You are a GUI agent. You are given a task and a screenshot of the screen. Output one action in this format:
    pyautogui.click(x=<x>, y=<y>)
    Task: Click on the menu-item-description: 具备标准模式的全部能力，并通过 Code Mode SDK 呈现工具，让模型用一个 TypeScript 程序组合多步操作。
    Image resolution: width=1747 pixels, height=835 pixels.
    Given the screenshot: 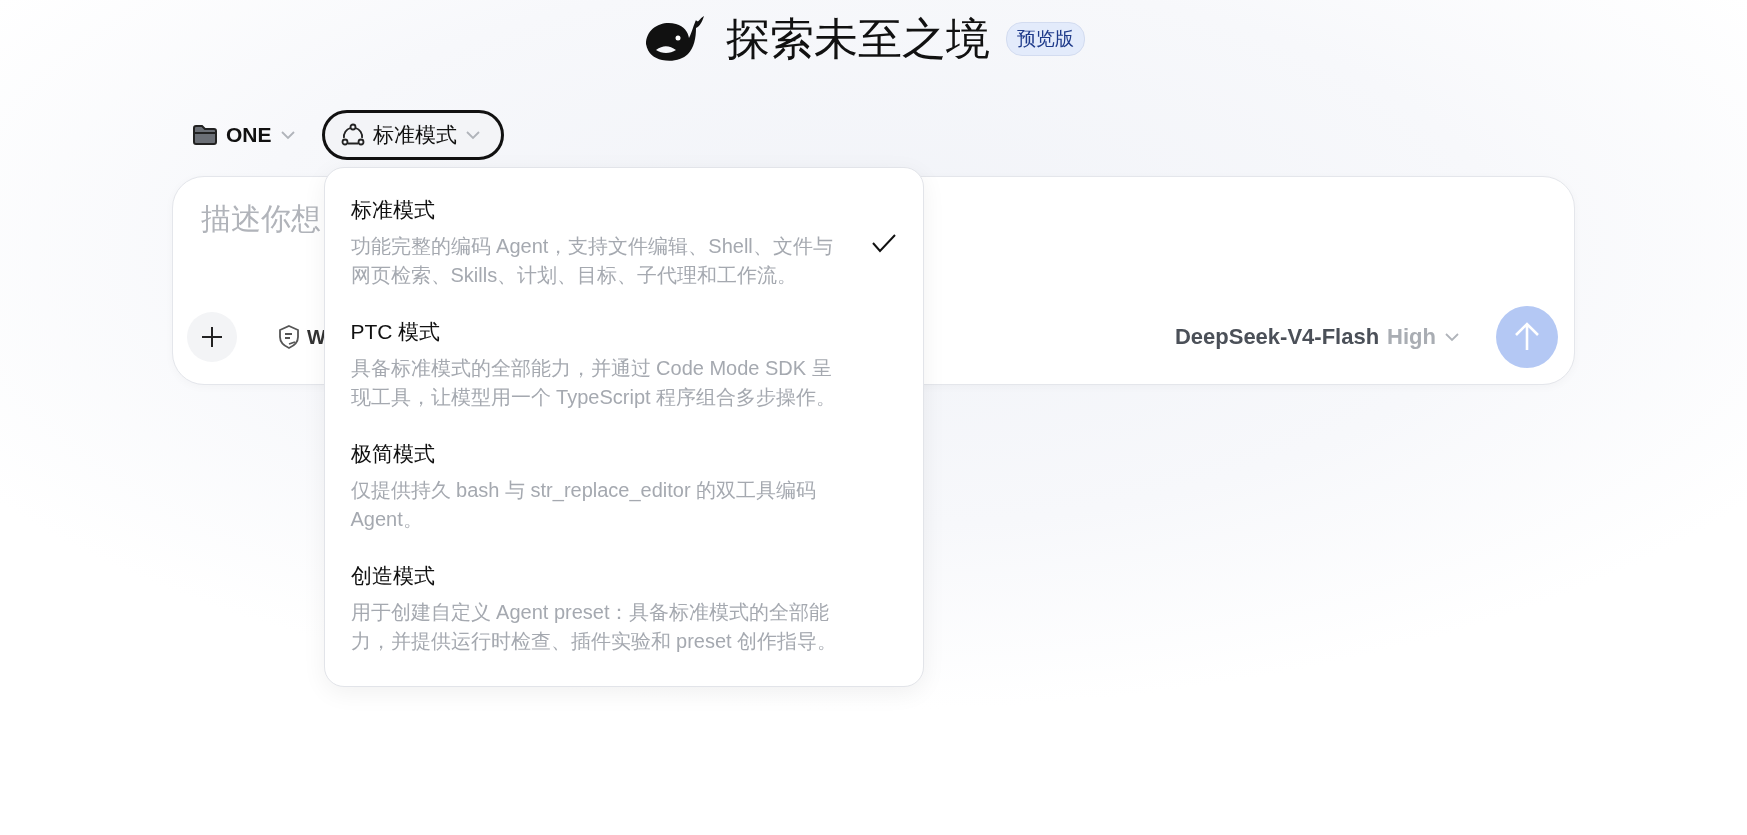 What is the action you would take?
    pyautogui.click(x=594, y=383)
    